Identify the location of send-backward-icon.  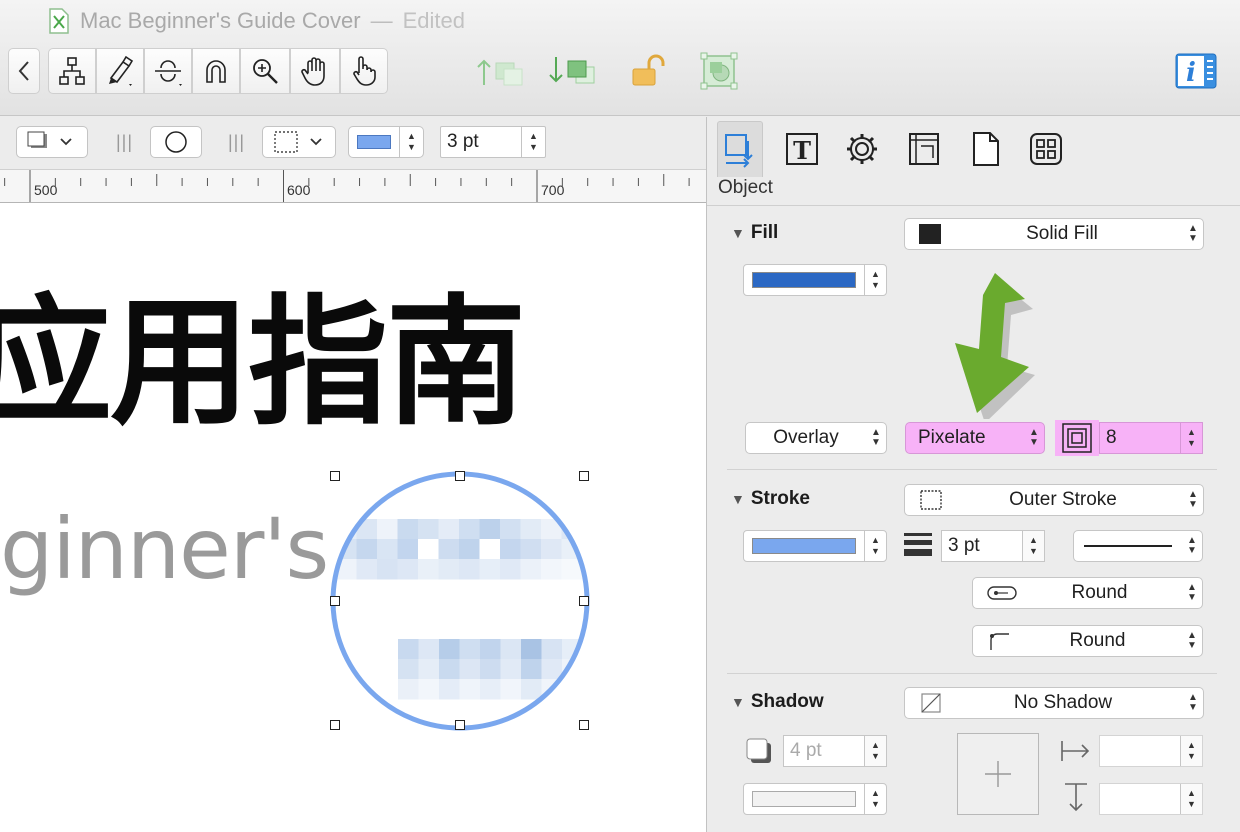
(572, 70).